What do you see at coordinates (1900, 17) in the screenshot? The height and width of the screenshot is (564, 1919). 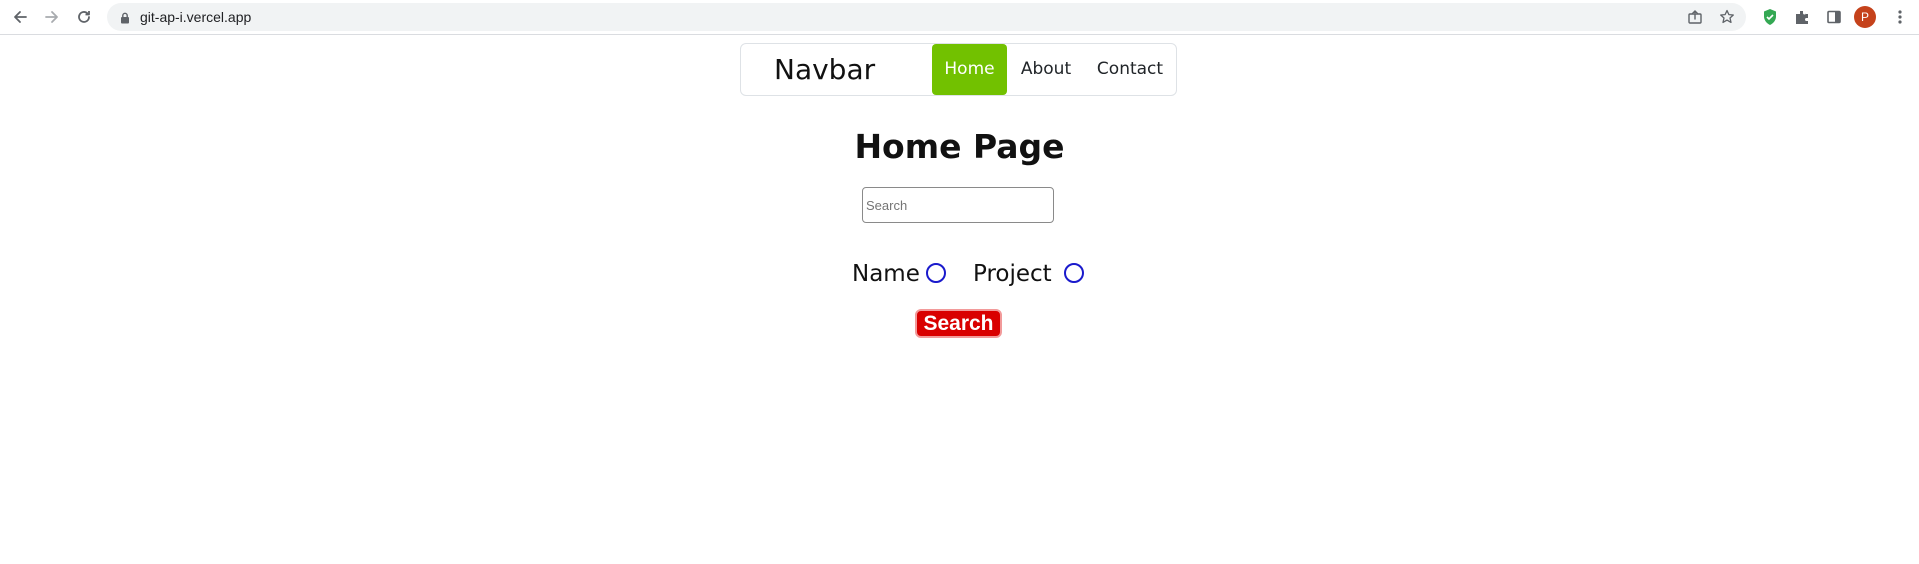 I see `menu-icon` at bounding box center [1900, 17].